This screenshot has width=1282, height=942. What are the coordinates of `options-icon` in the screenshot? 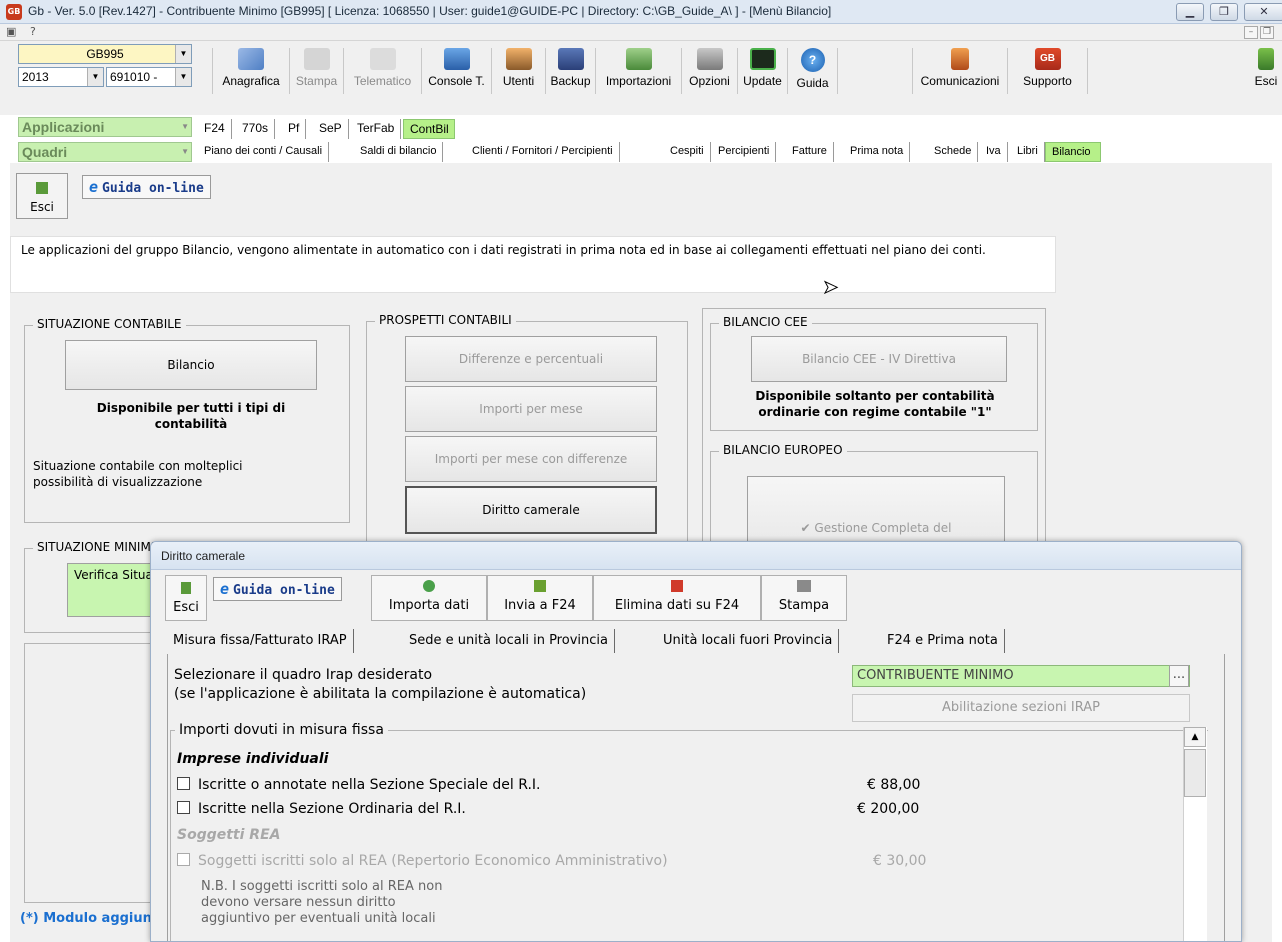 It's located at (709, 59).